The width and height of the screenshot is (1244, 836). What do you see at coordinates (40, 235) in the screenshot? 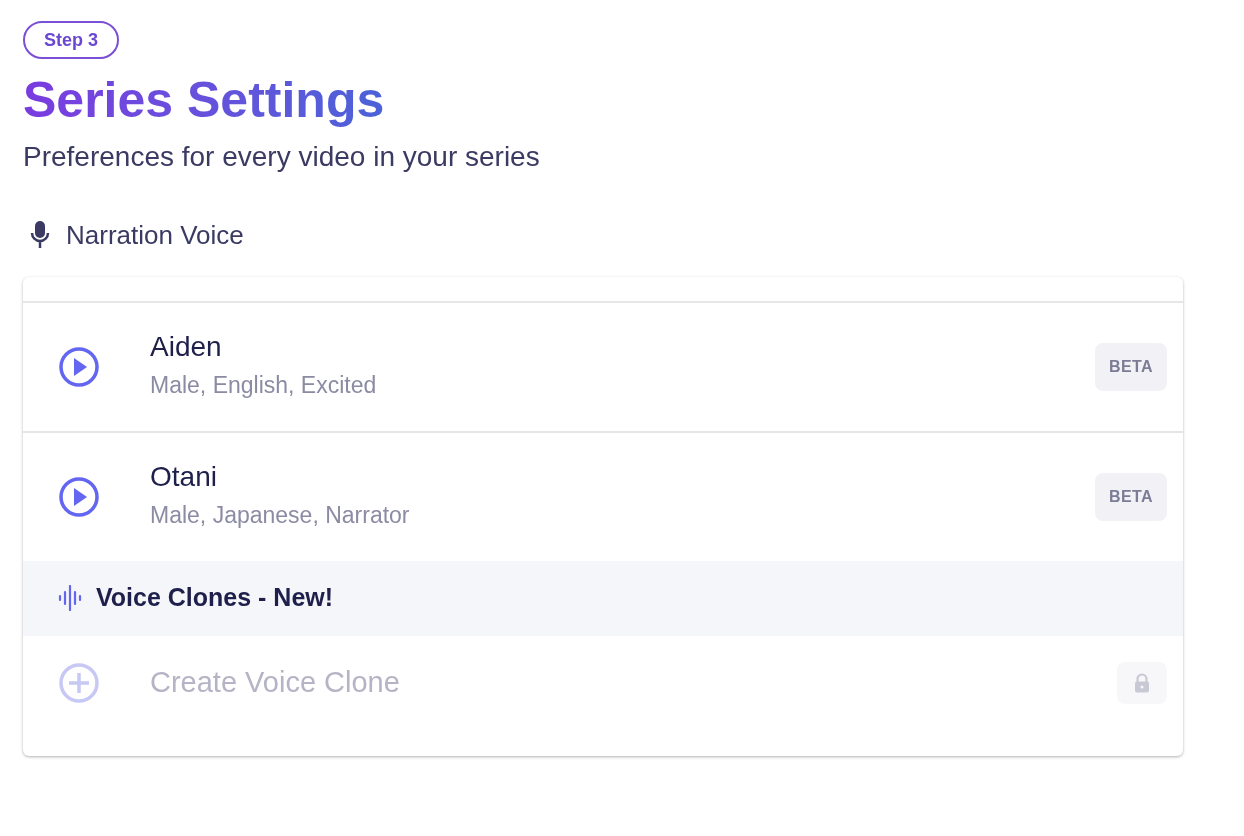
I see `microphone-icon` at bounding box center [40, 235].